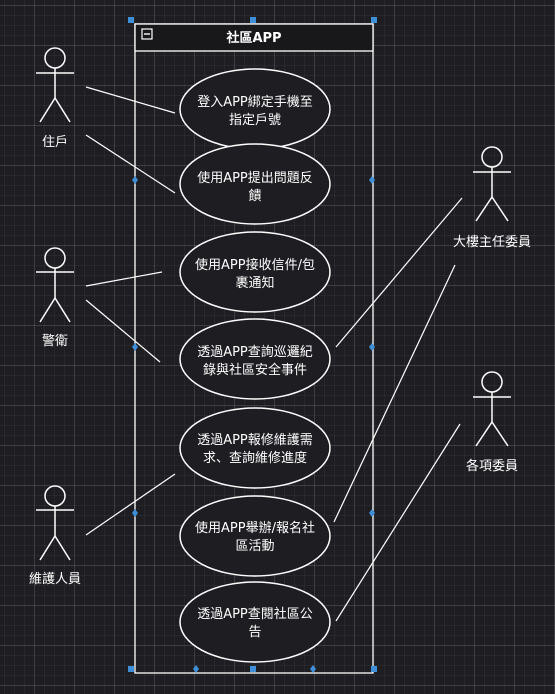 This screenshot has width=555, height=694. I want to click on use-case-uc2: 使用APP提出問題反 饋, so click(255, 184).